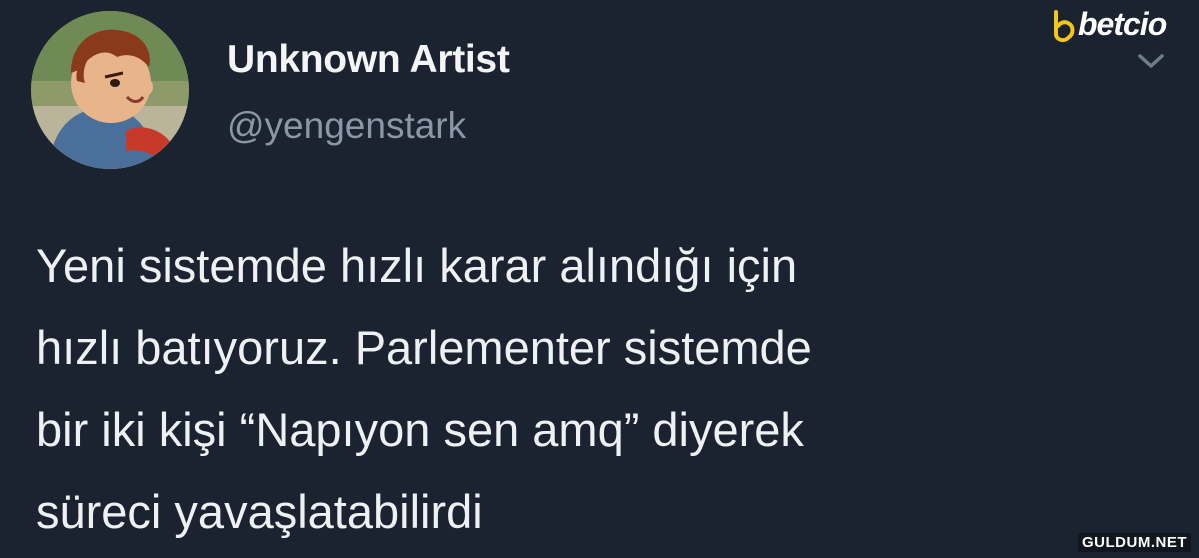 This screenshot has height=558, width=1199. Describe the element at coordinates (417, 265) in the screenshot. I see `tweet-text-line: Yeni sistemde hızlı karar alındığı için` at that location.